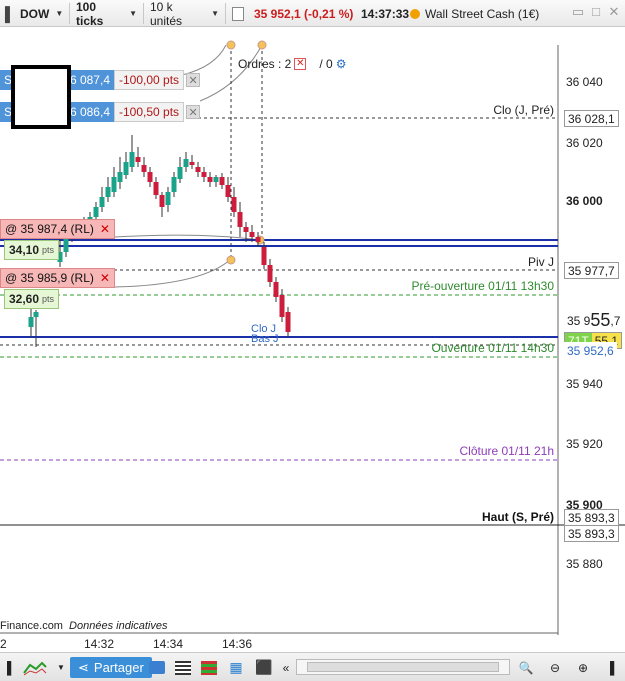  I want to click on zoom-fit-icon: 🔍, so click(526, 667).